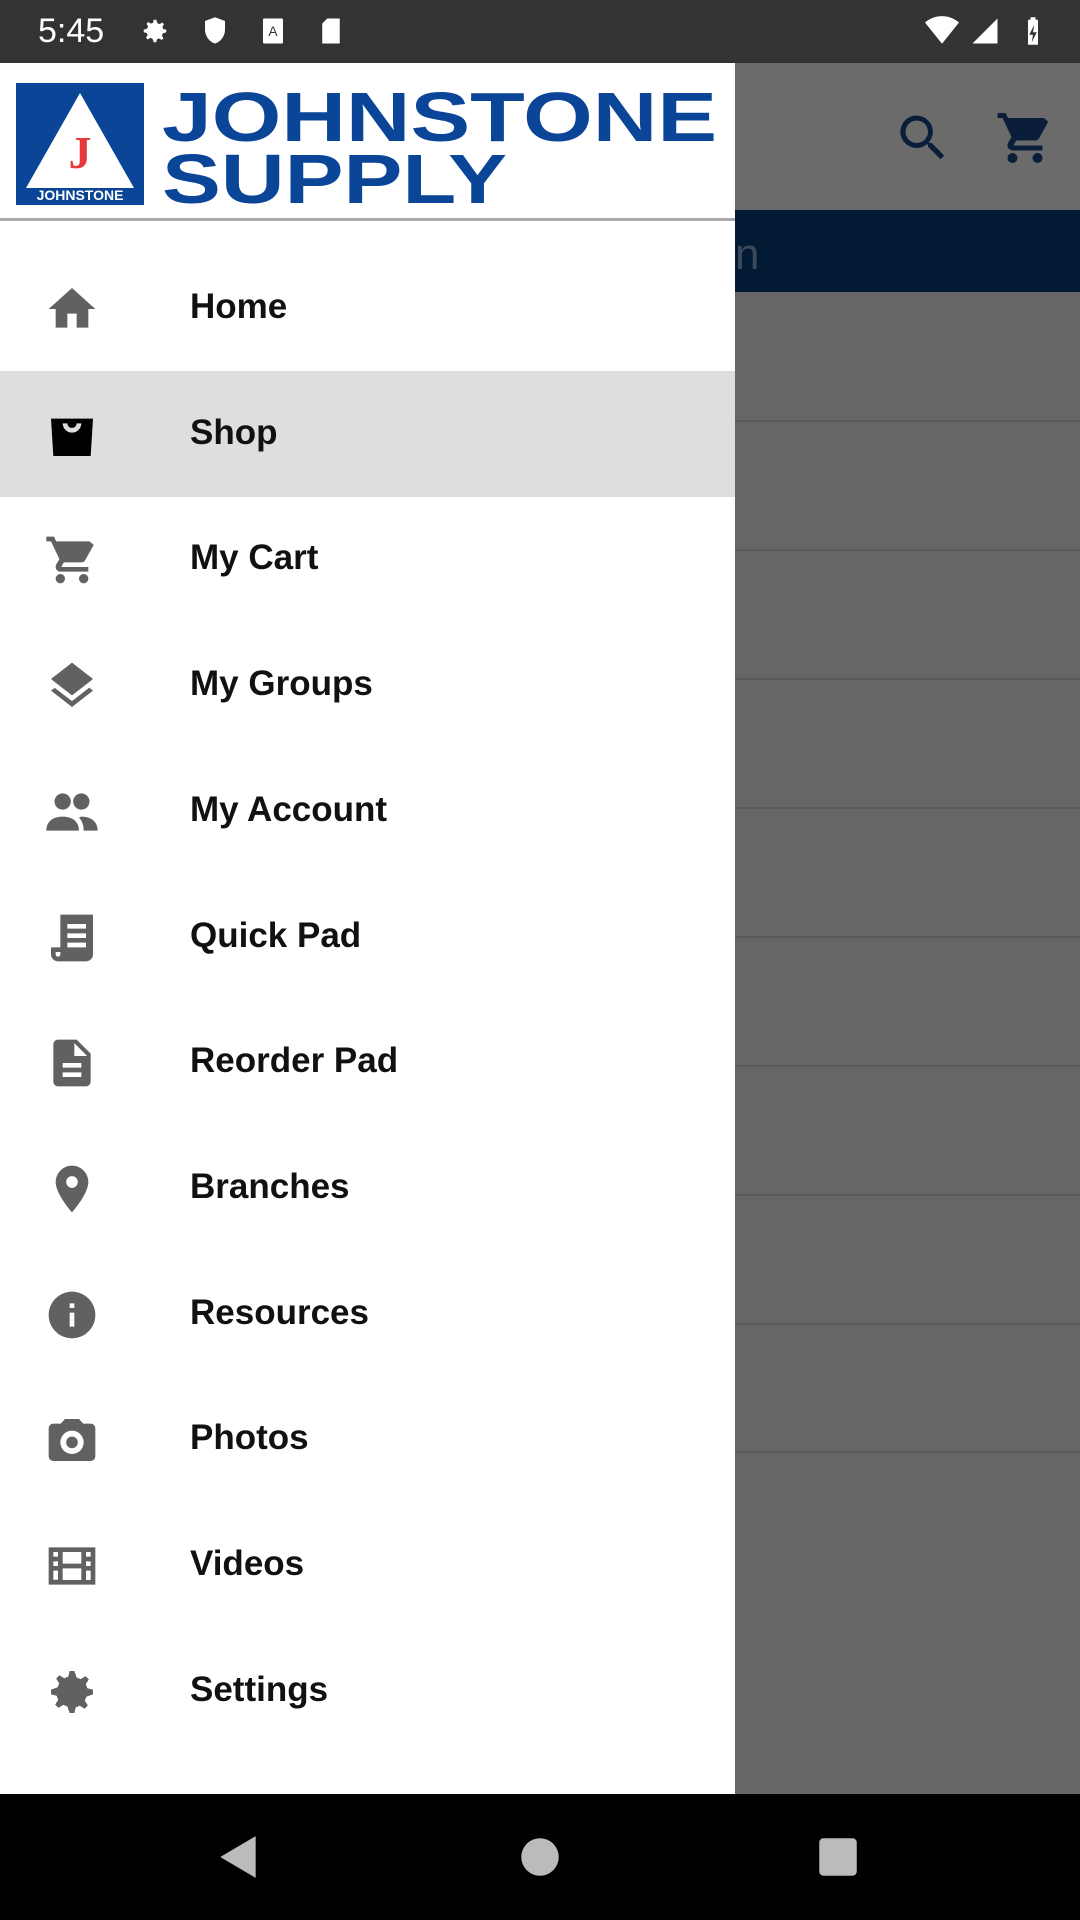  What do you see at coordinates (80, 195) in the screenshot?
I see `svg-text: JOHNSTONE` at bounding box center [80, 195].